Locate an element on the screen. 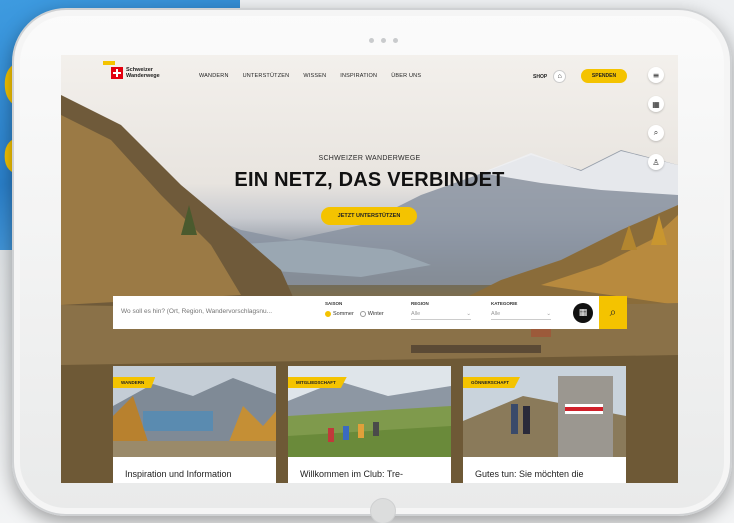  search-icon: ⌕ is located at coordinates (656, 133).